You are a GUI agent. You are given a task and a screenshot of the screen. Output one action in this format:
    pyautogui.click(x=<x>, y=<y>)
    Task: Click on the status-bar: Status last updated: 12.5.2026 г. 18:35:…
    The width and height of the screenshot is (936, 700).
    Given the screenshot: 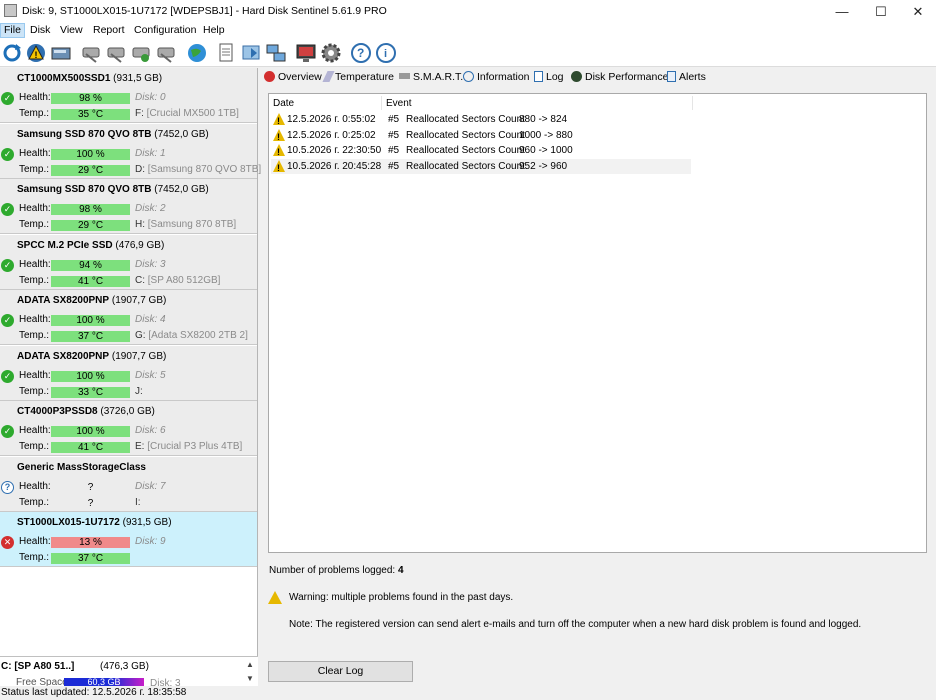 What is the action you would take?
    pyautogui.click(x=468, y=693)
    